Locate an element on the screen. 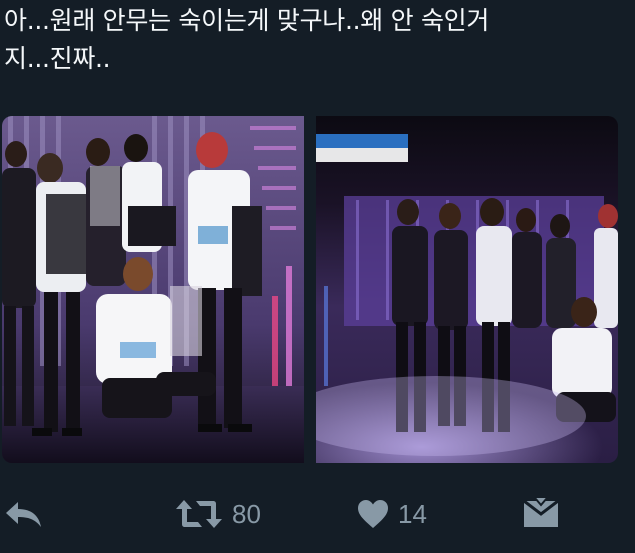 This screenshot has width=635, height=553. direct-message-button is located at coordinates (541, 514).